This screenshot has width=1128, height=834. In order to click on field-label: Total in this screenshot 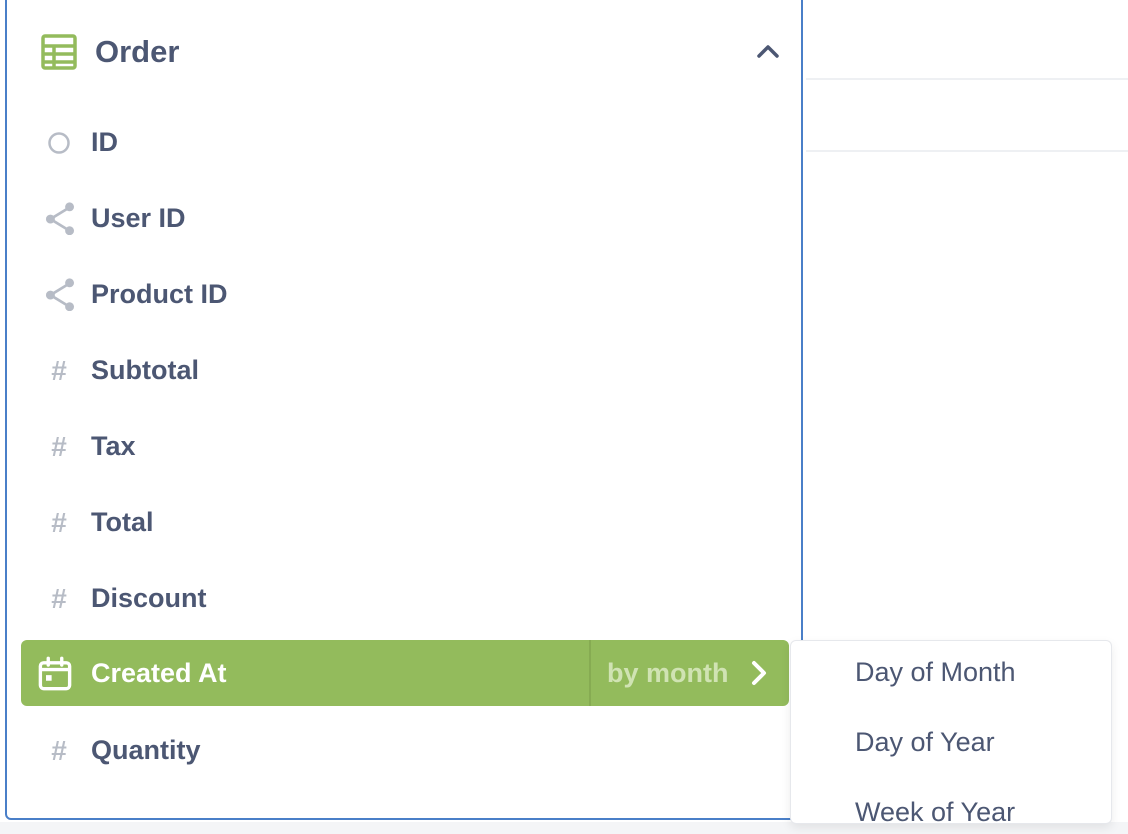, I will do `click(122, 522)`.